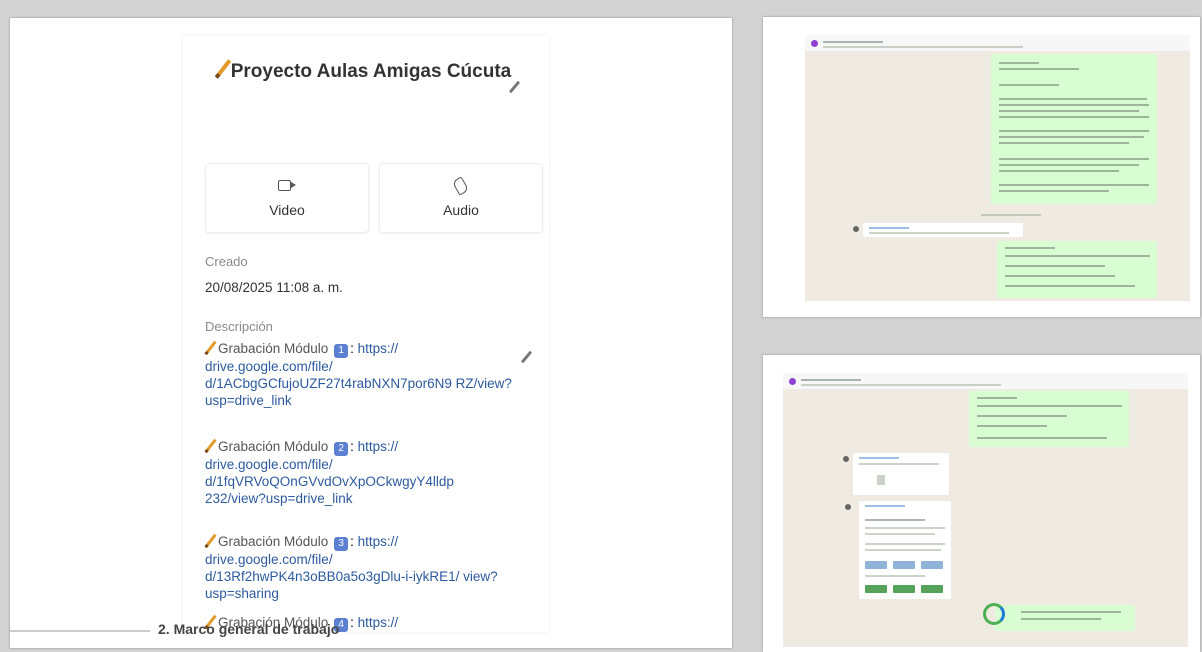 This screenshot has width=1202, height=652. Describe the element at coordinates (460, 186) in the screenshot. I see `phone-icon` at that location.